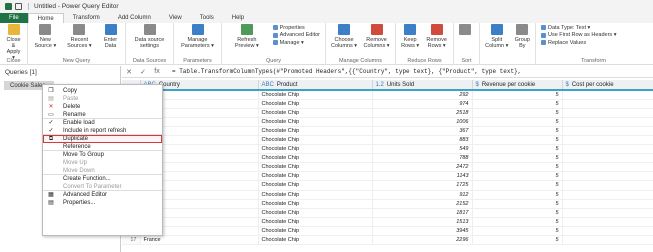 This screenshot has height=252, width=653. I want to click on menu-item-move-down: Move Down, so click(102, 171).